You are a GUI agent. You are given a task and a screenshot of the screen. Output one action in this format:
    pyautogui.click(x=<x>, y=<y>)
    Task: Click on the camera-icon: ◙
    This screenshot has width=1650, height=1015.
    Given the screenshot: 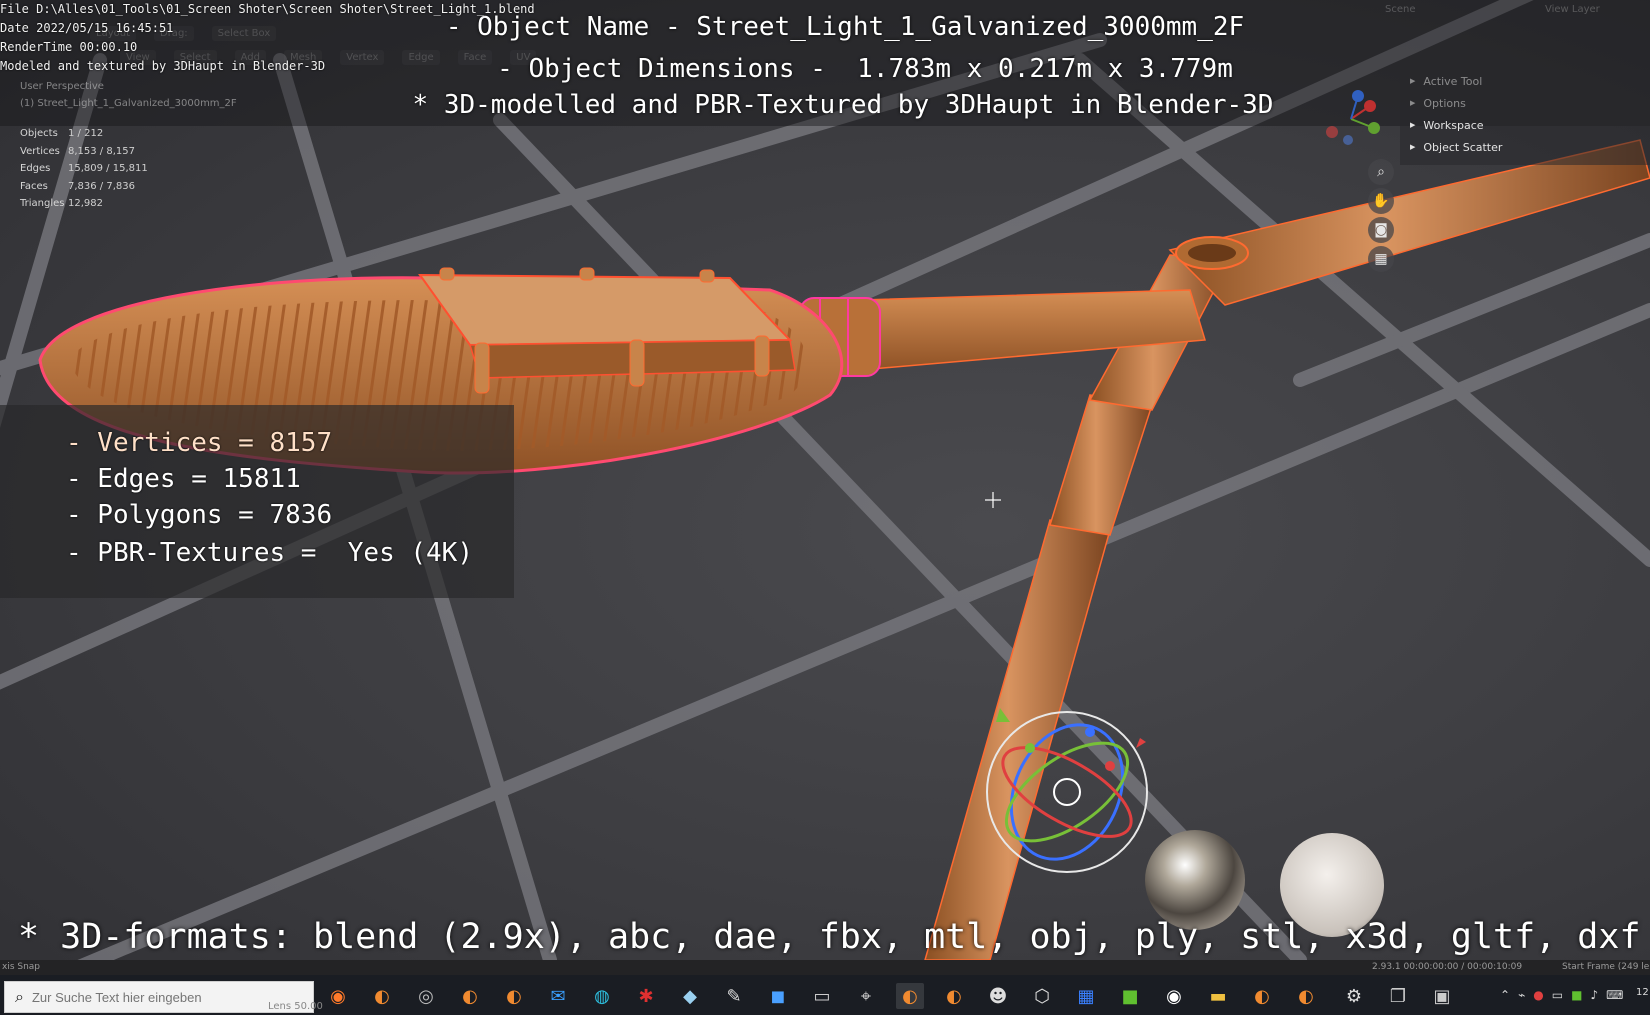 What is the action you would take?
    pyautogui.click(x=1381, y=230)
    